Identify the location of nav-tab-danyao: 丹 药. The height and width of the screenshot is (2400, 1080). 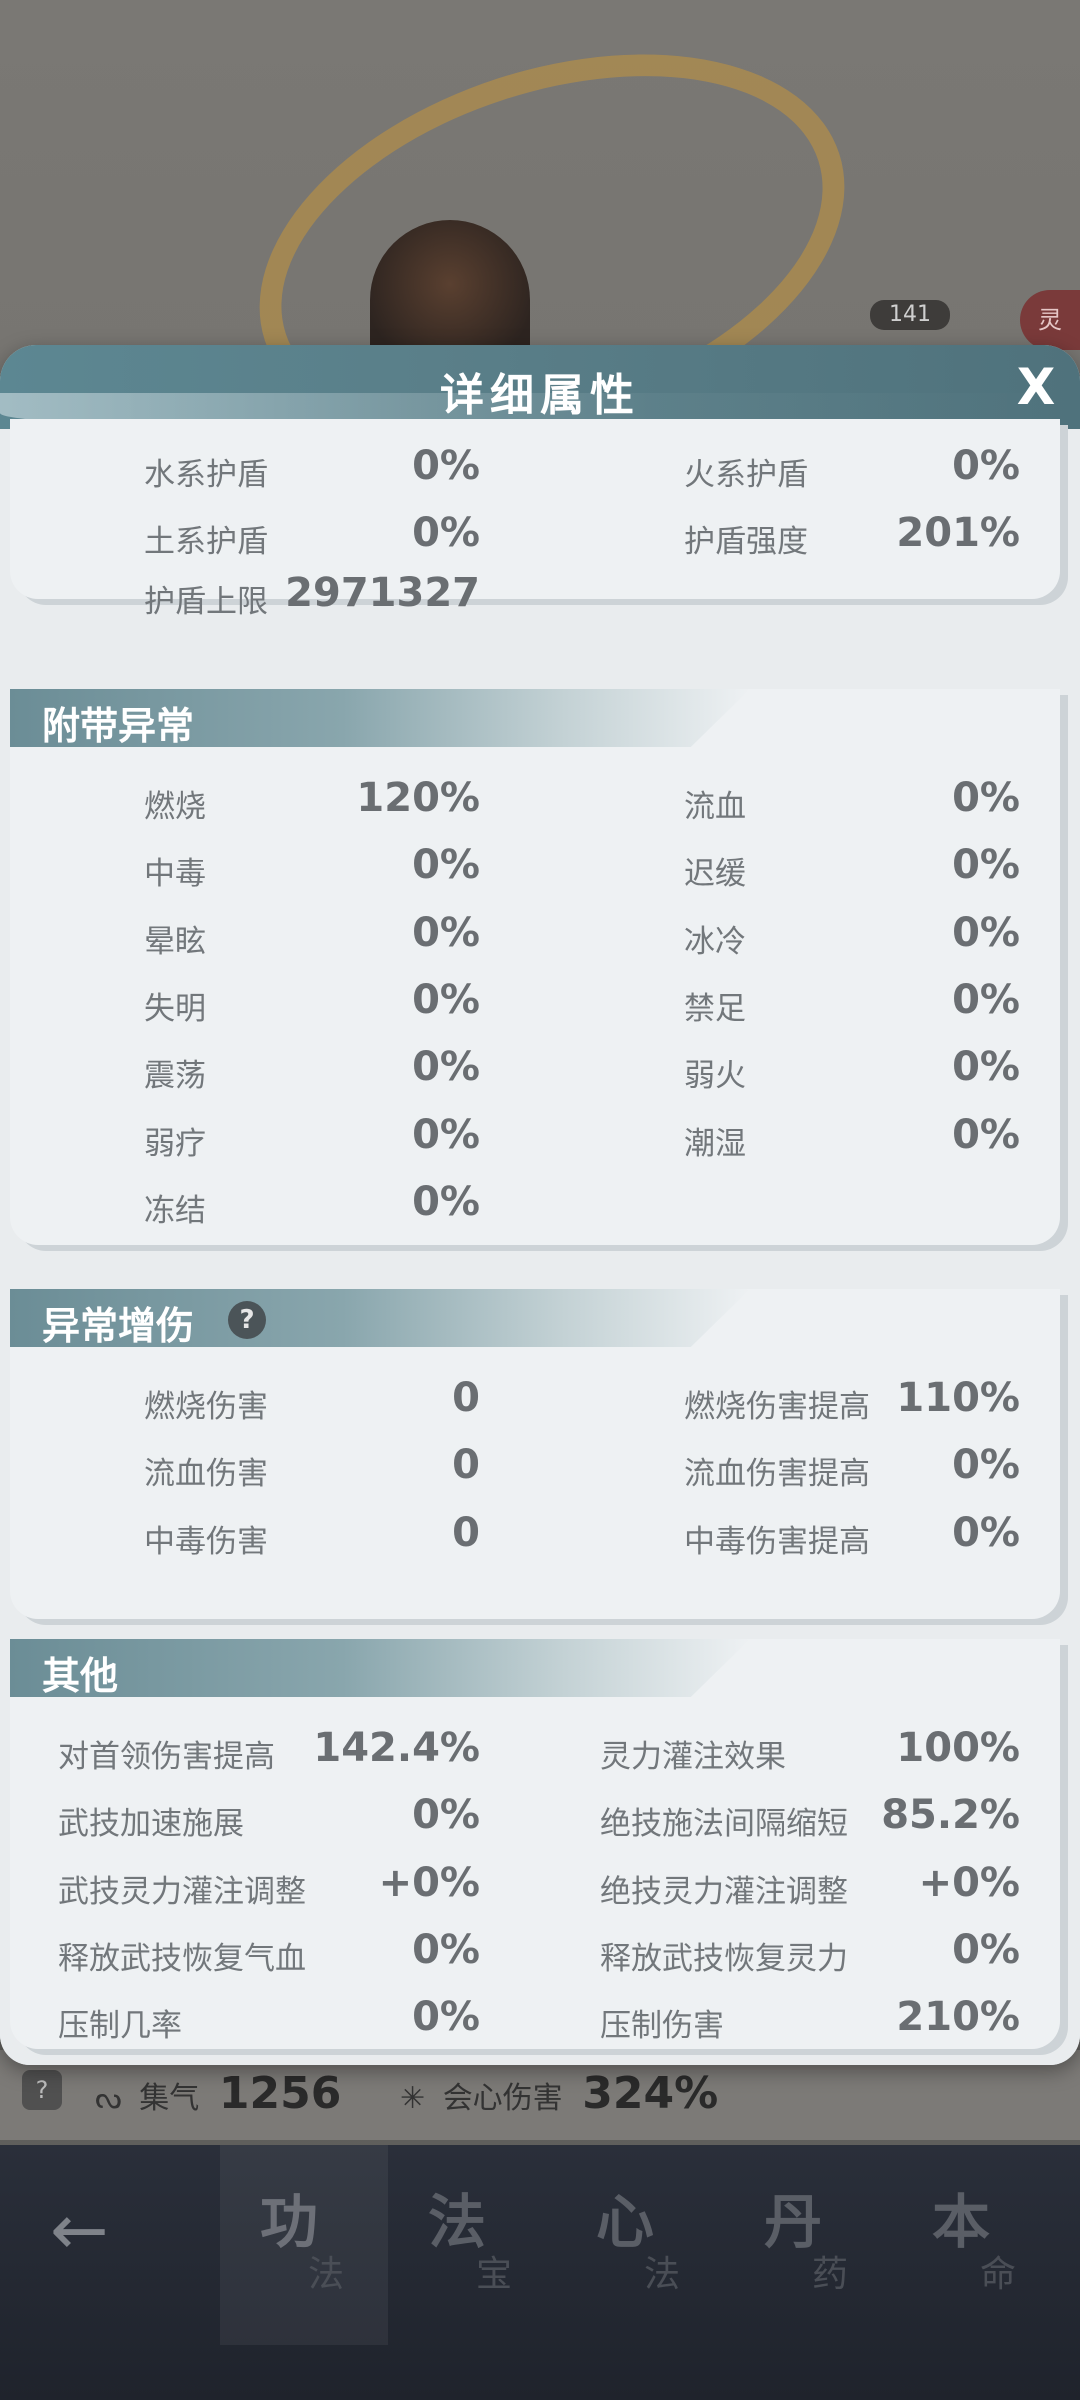
(808, 2245).